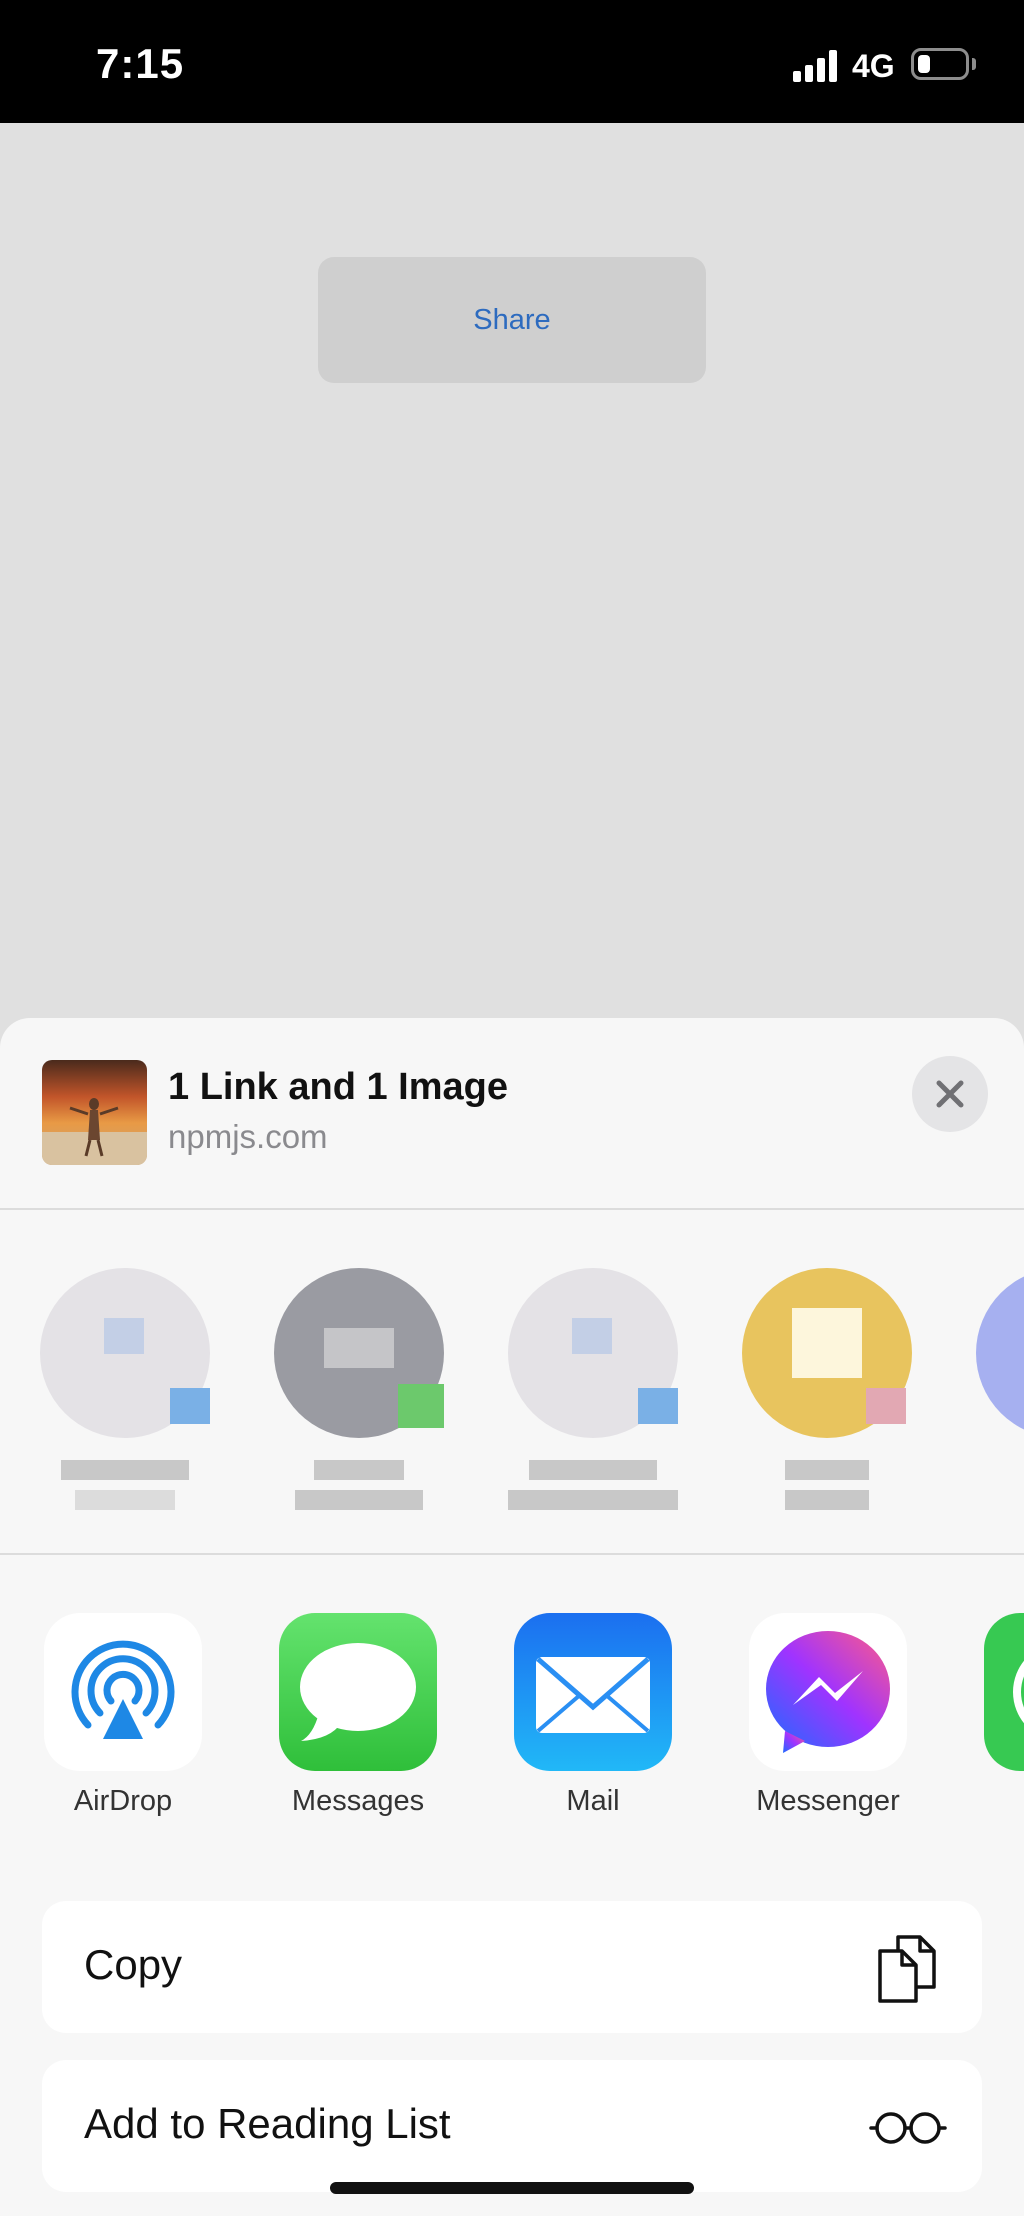 Image resolution: width=1024 pixels, height=2216 pixels. I want to click on cellular-signal-icon, so click(815, 66).